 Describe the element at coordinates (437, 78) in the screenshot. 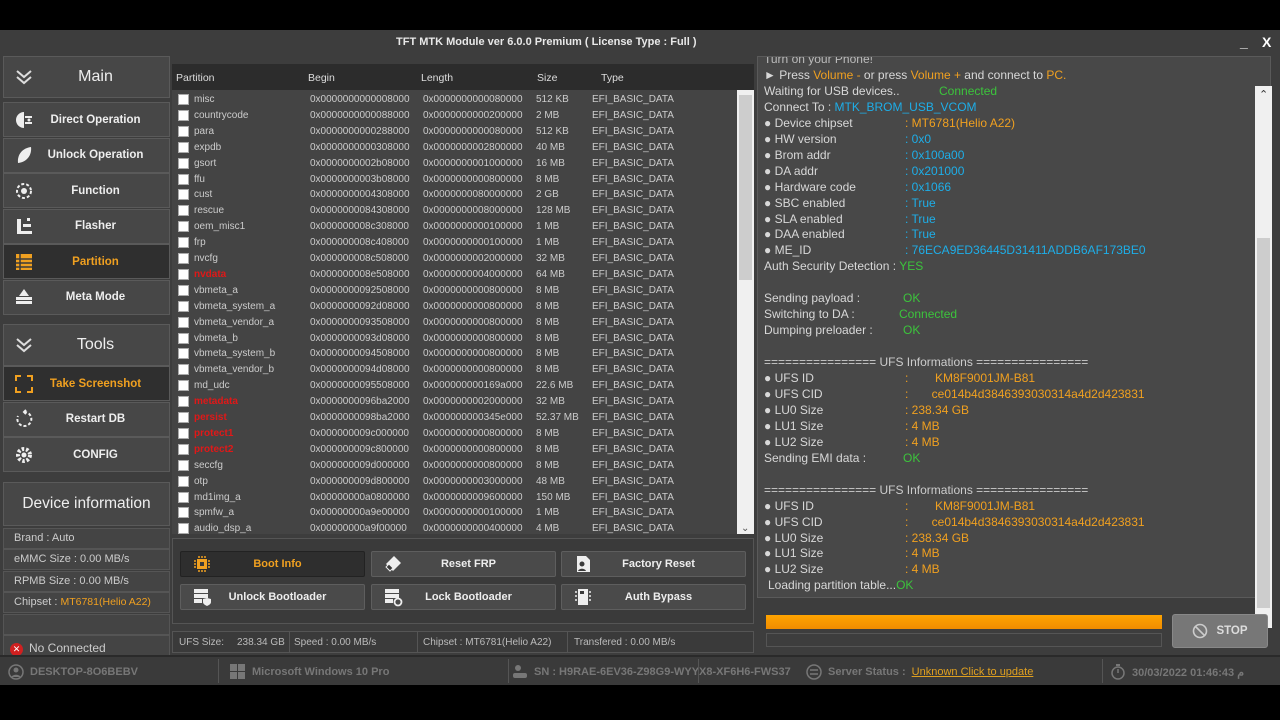

I see `column-length: Length` at that location.